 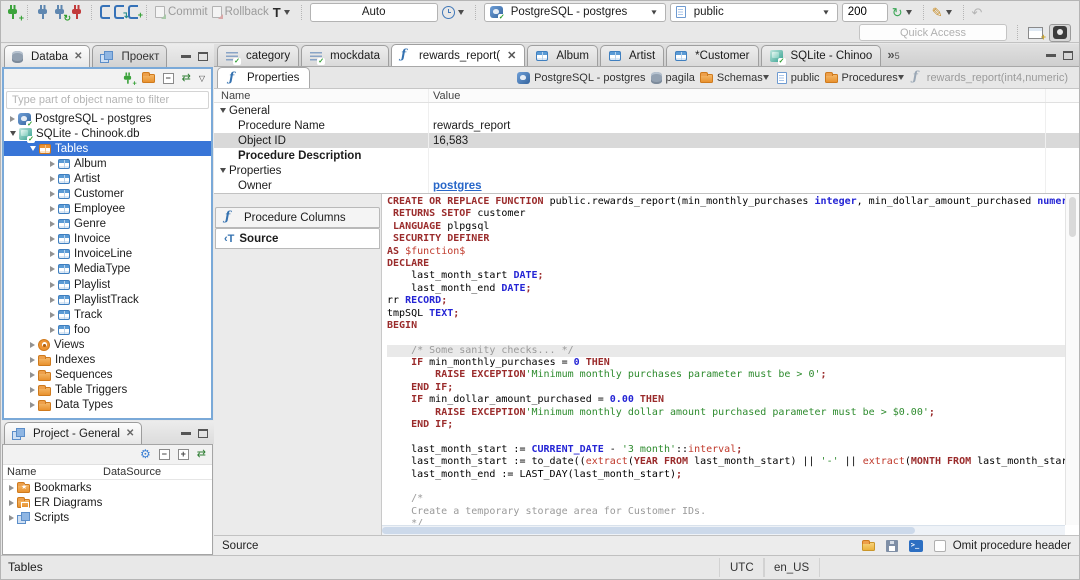 I want to click on breadcrumb-item-postgresql-postgres: PostgreSQL - postgres, so click(x=581, y=77).